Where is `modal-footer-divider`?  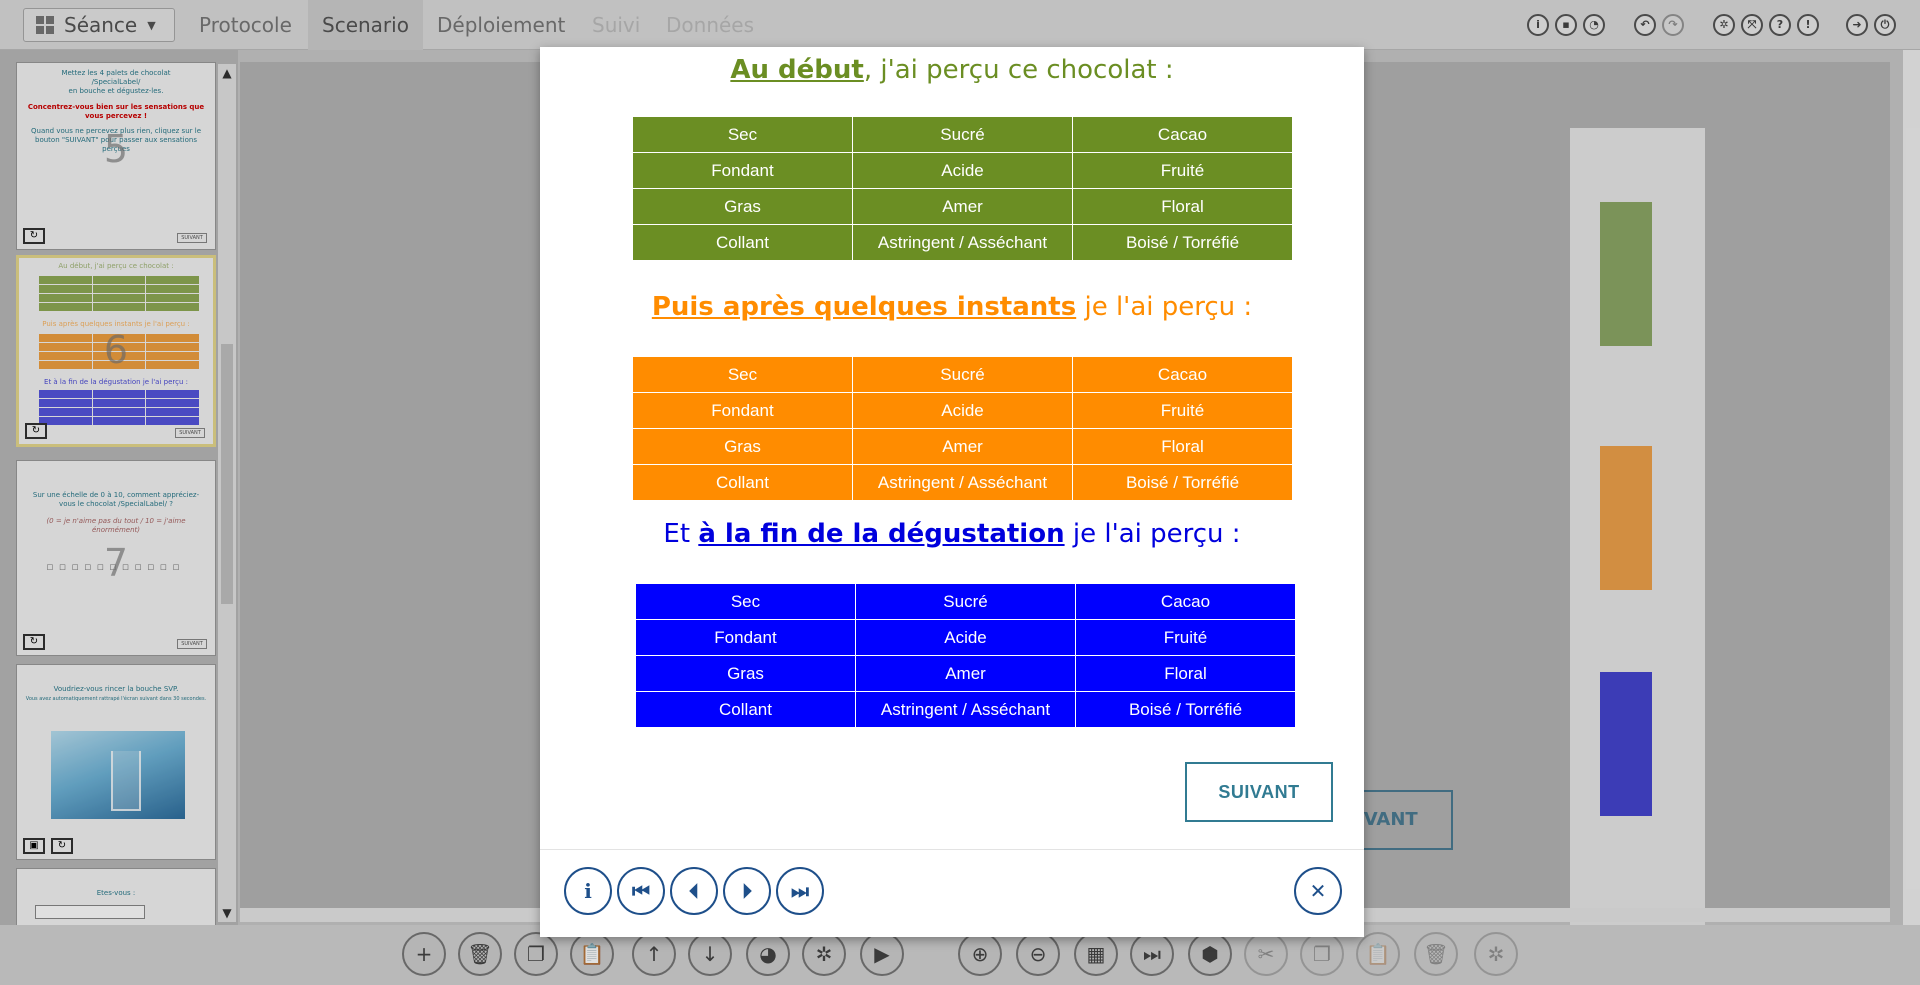
modal-footer-divider is located at coordinates (952, 849).